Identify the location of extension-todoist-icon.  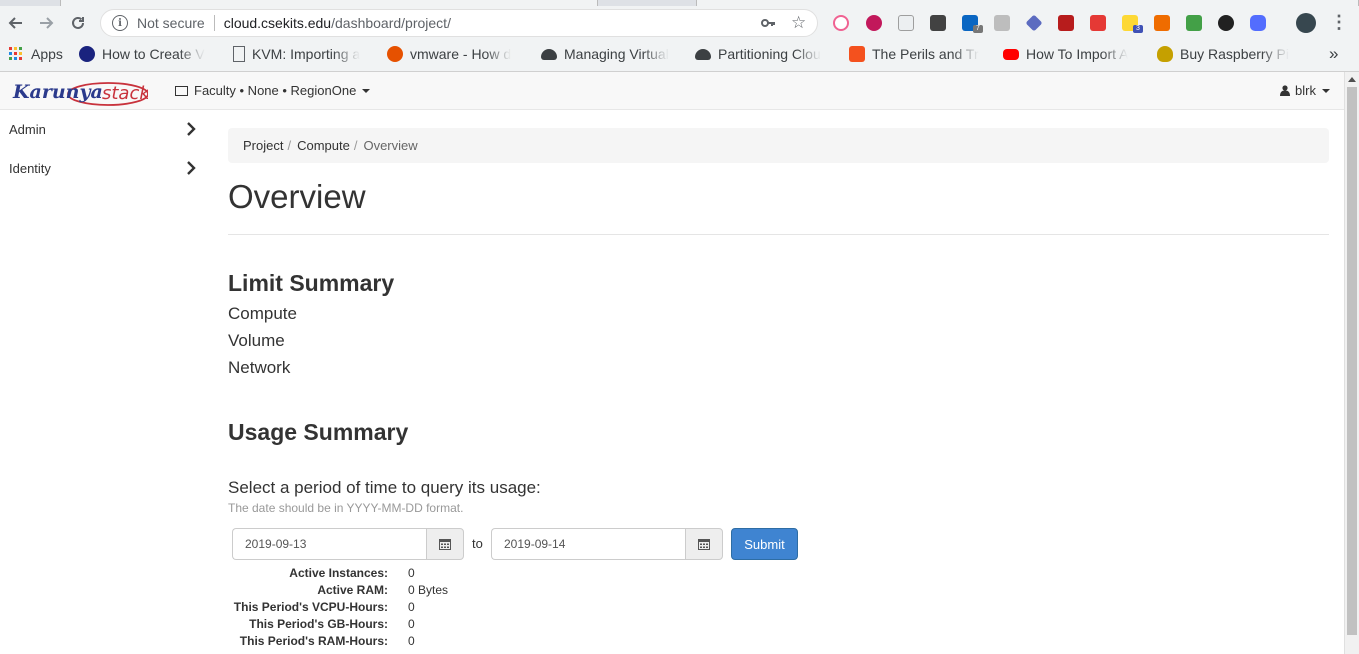
(1098, 23).